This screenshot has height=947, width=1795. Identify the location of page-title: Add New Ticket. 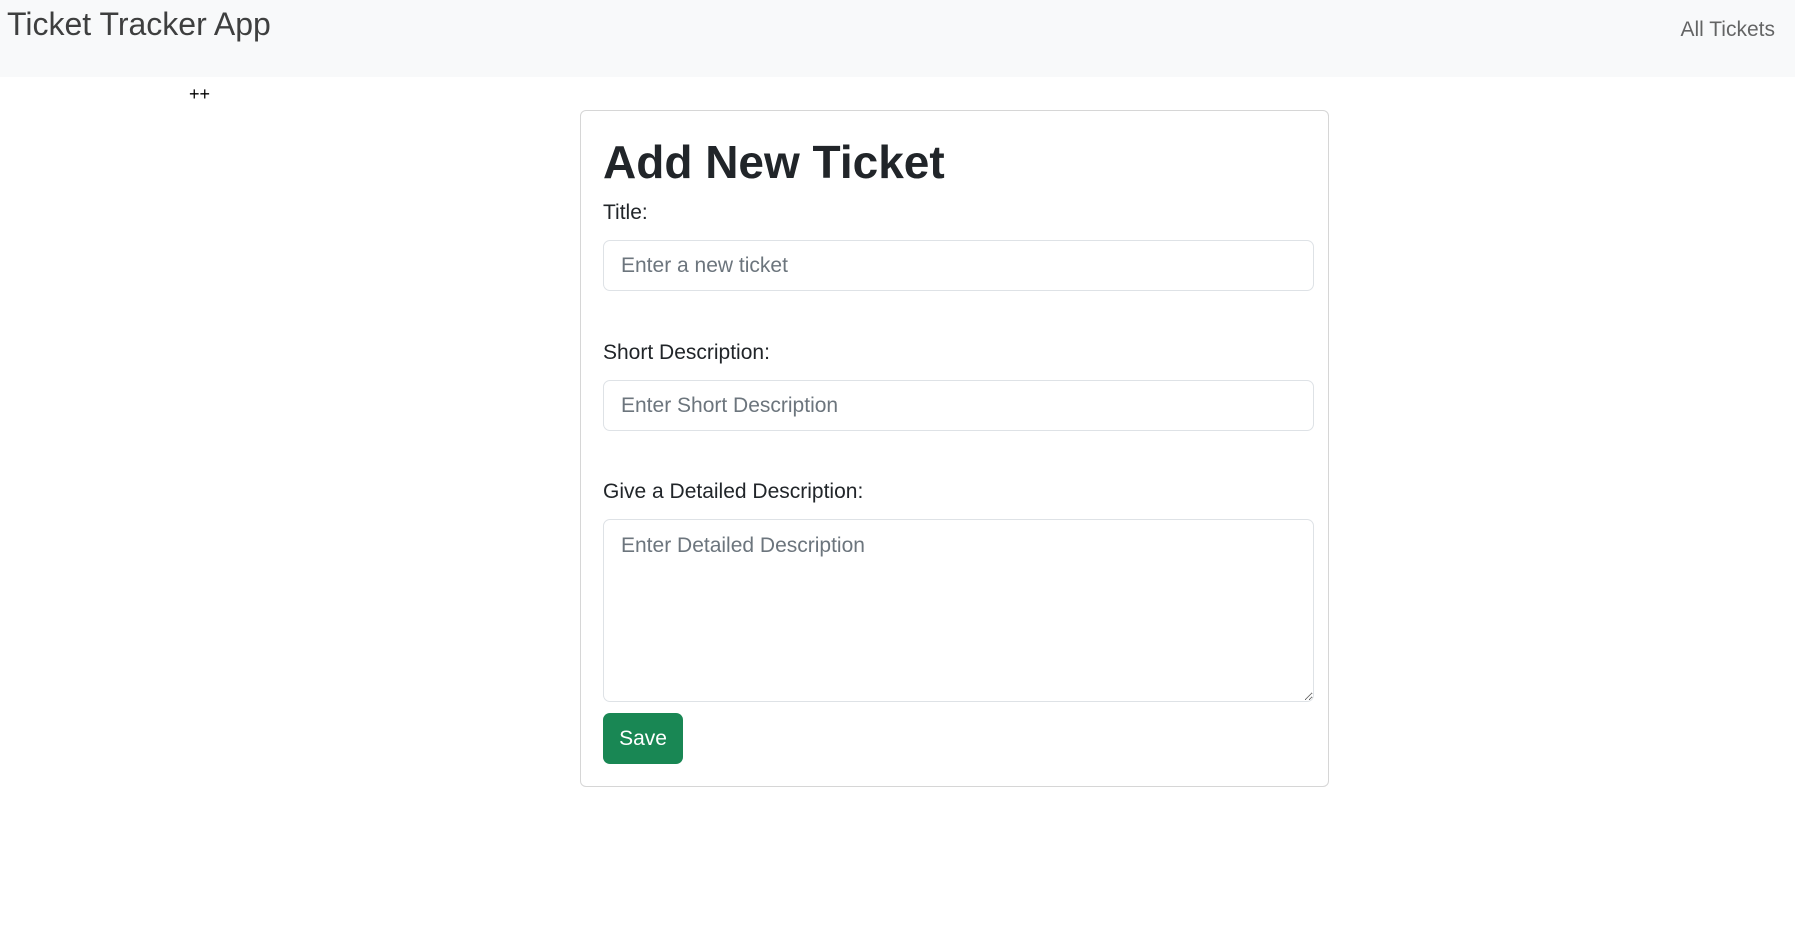
(774, 162).